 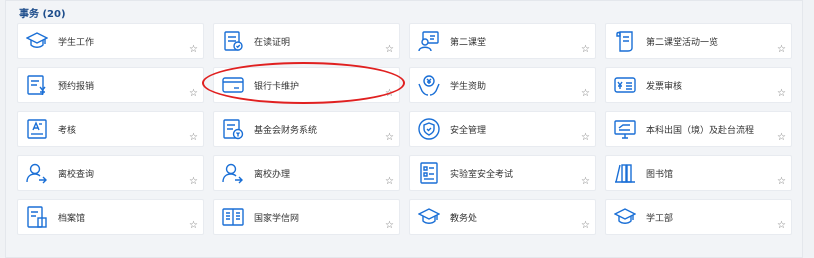 I want to click on card-label: 学生资助, so click(x=468, y=87).